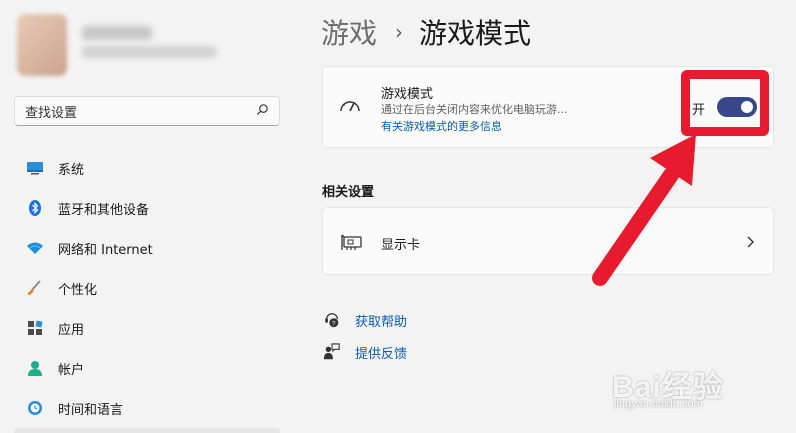  Describe the element at coordinates (35, 168) in the screenshot. I see `system-icon` at that location.